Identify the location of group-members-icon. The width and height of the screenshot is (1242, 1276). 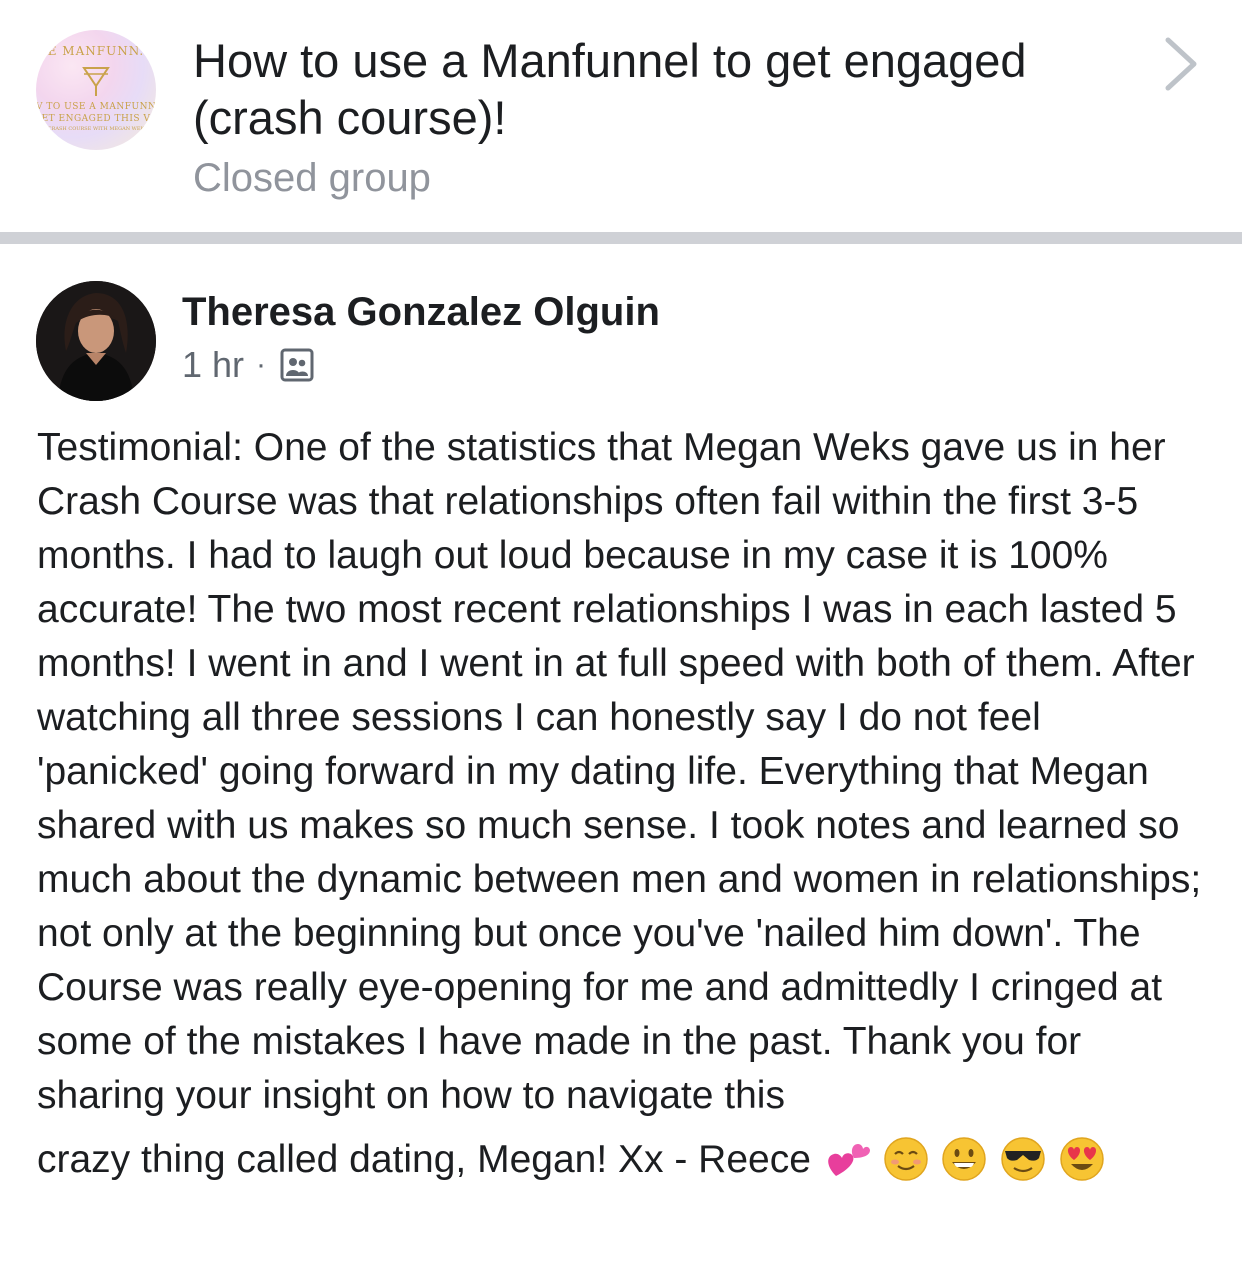
(297, 365).